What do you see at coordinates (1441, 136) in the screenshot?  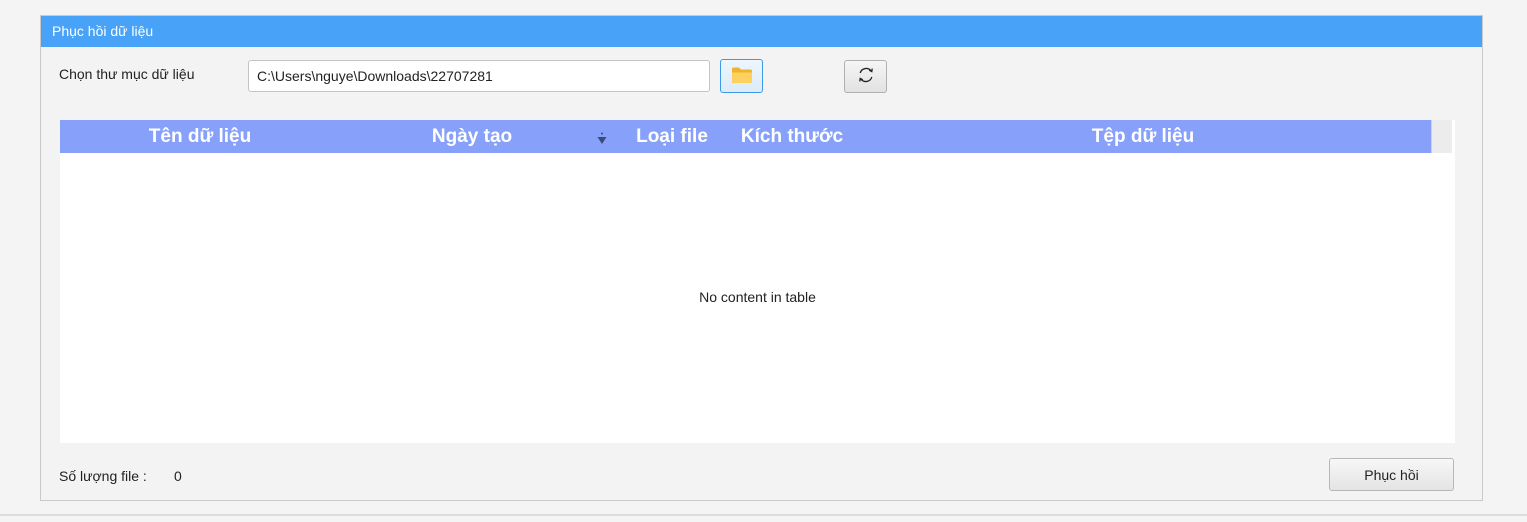 I see `table-header-corner` at bounding box center [1441, 136].